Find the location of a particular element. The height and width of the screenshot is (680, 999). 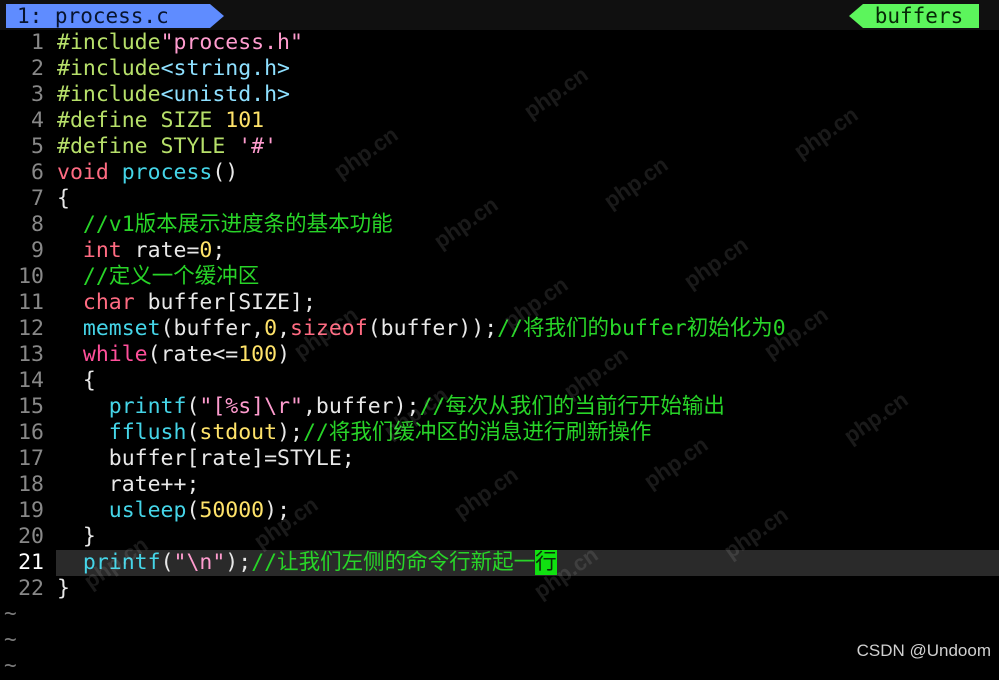

code-comment: //v1版本展示进度条的基本功能 is located at coordinates (237, 224).